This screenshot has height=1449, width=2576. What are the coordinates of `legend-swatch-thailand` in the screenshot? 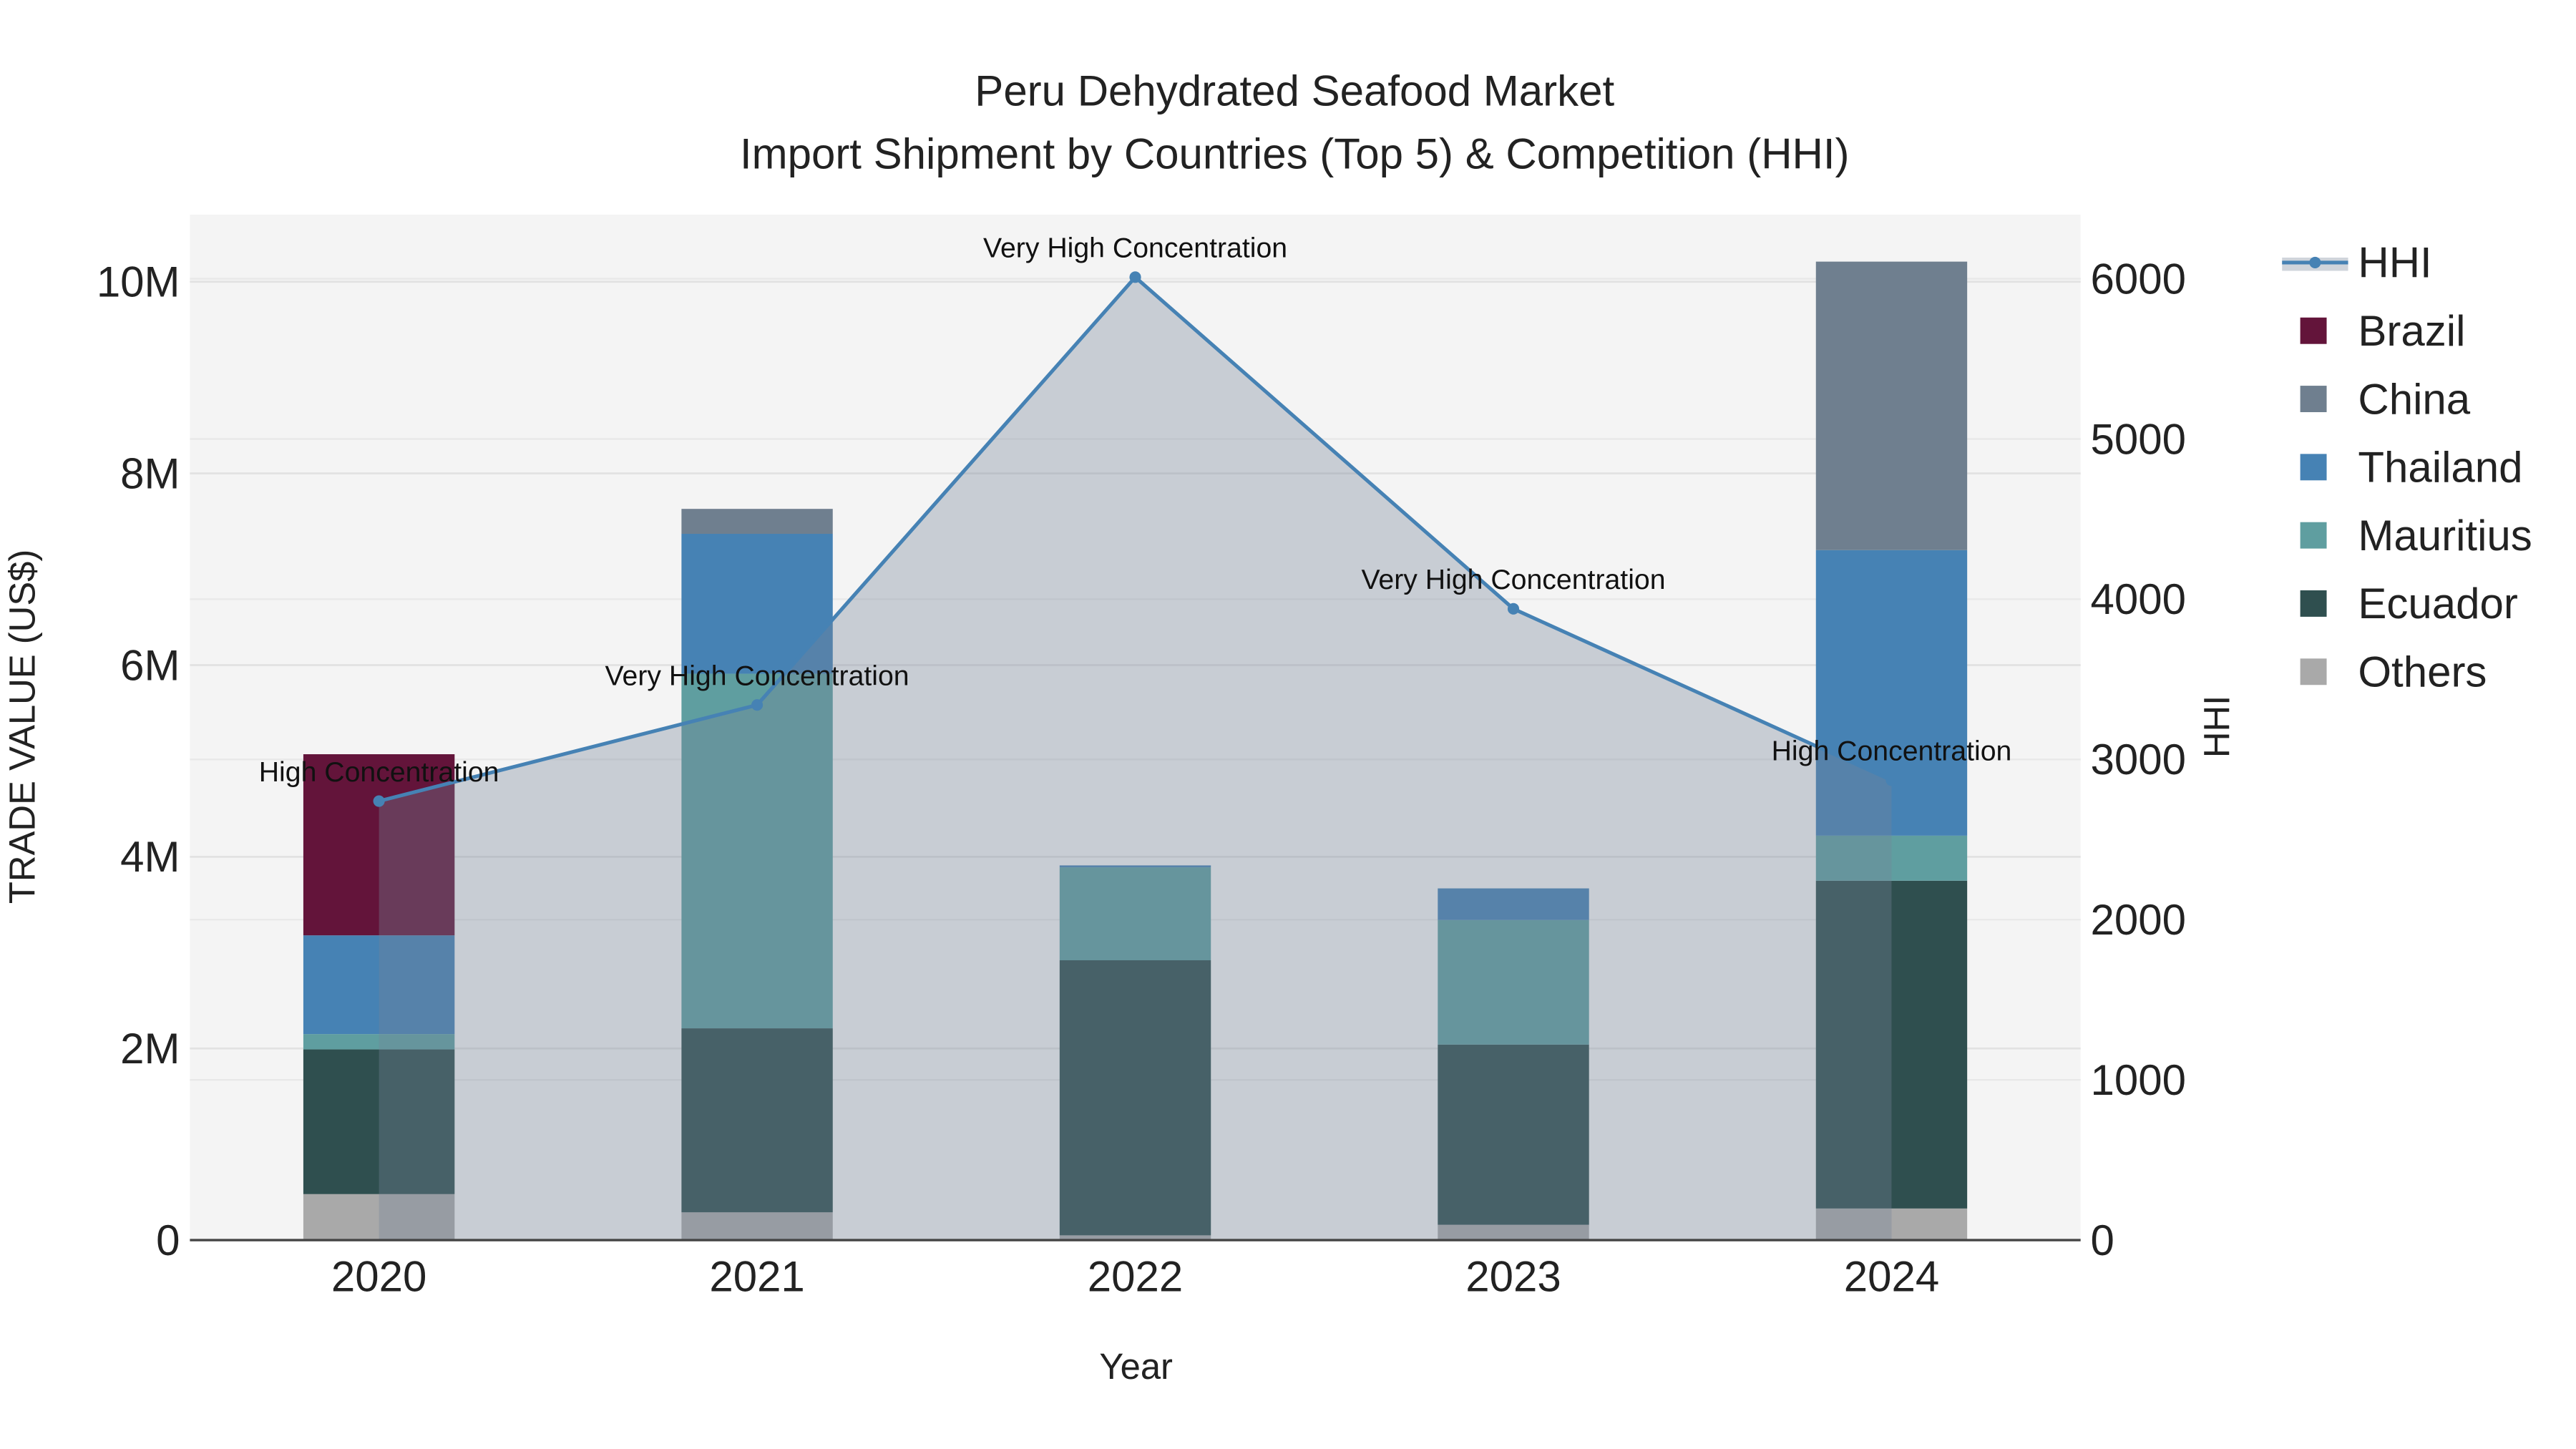 It's located at (2313, 467).